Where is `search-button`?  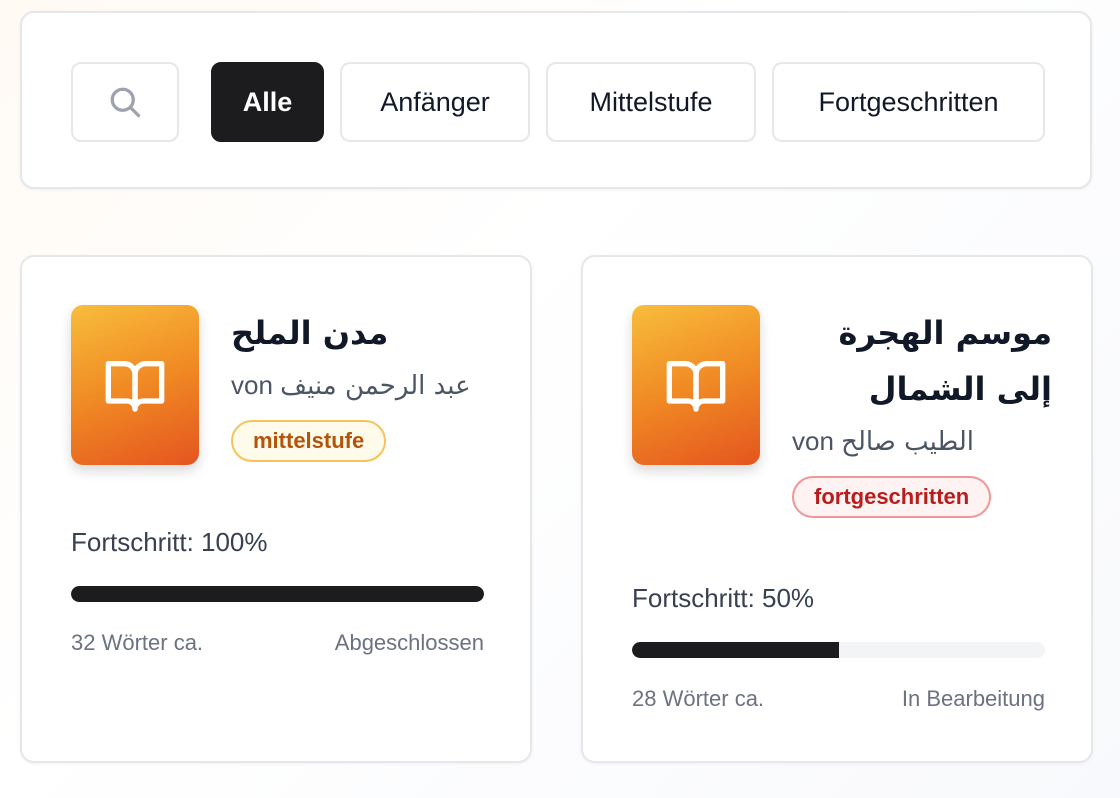
search-button is located at coordinates (125, 102).